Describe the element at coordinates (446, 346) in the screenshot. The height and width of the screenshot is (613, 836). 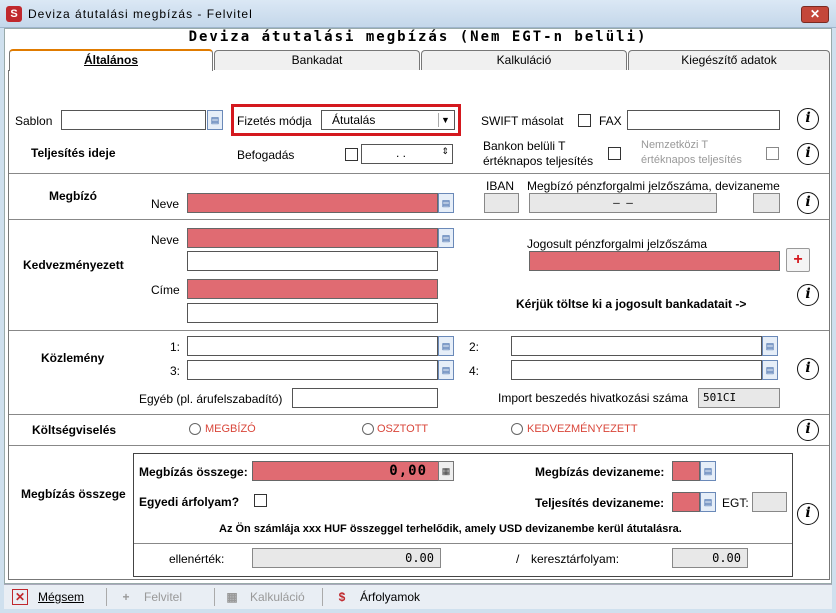
I see `kozlemeny-1-lookup-icon: ▤` at that location.